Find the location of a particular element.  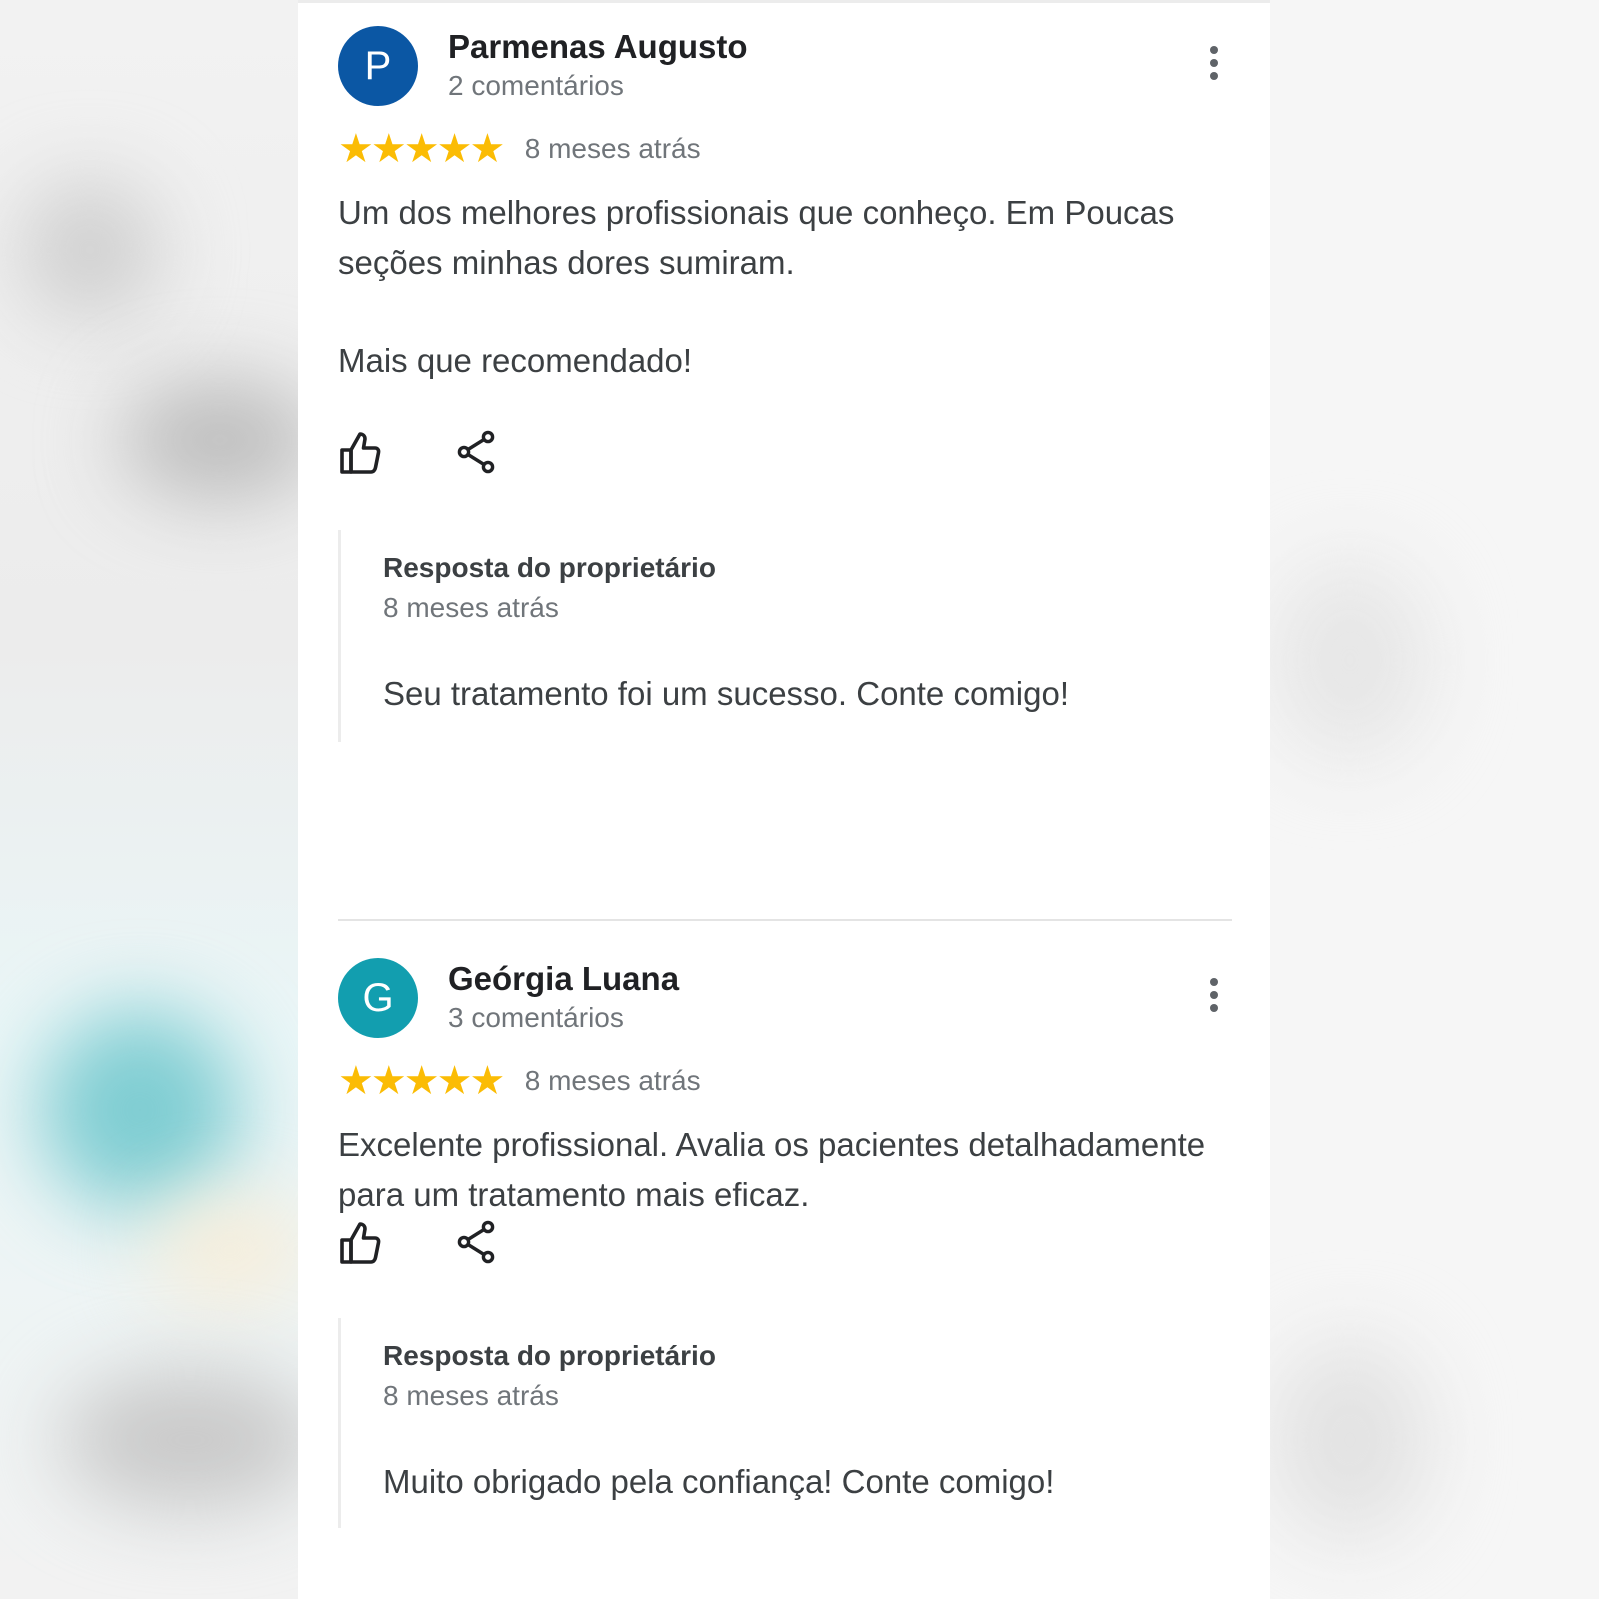

review-paragraph: Mais que recomendado! is located at coordinates (515, 360).